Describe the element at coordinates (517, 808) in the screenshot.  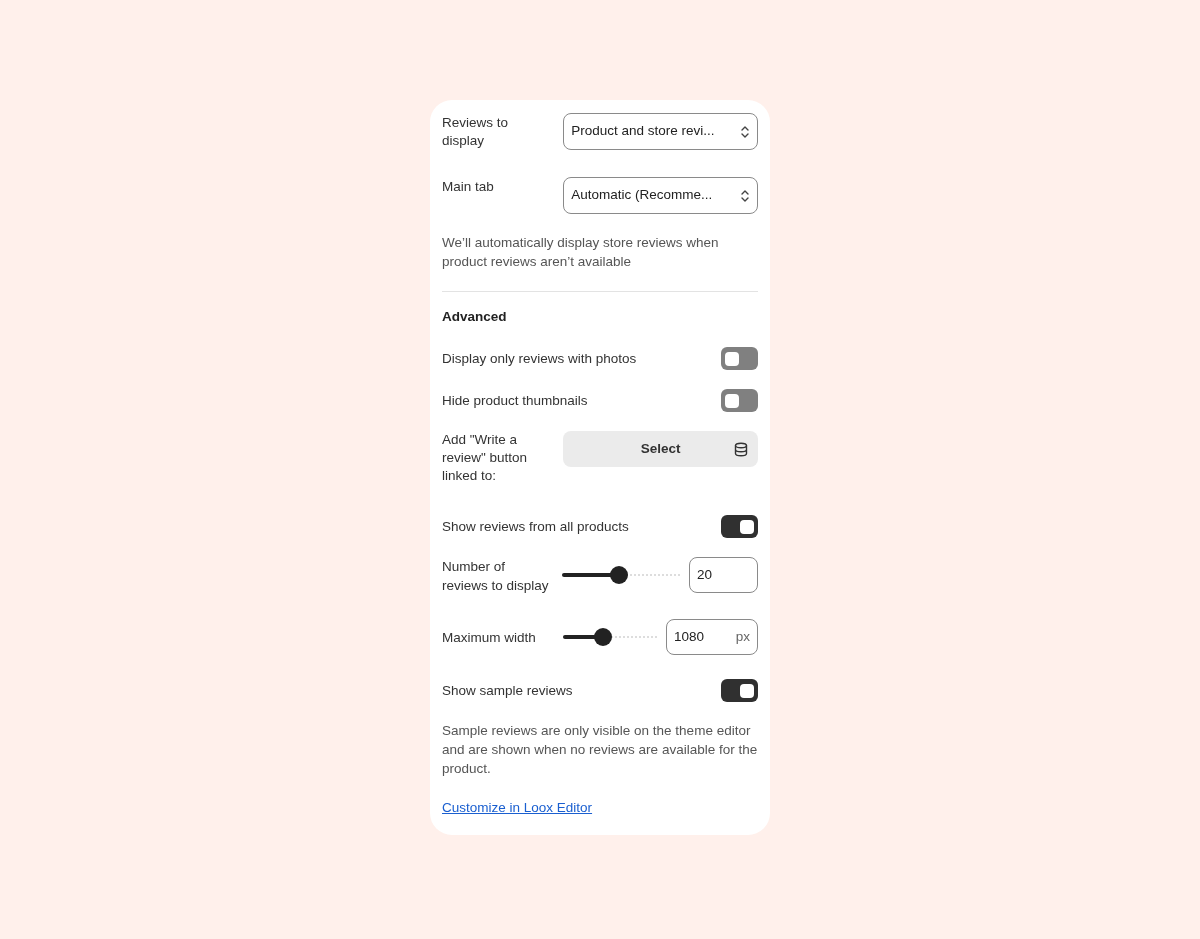
I see `editor-link: Customize in Loox Editor` at that location.